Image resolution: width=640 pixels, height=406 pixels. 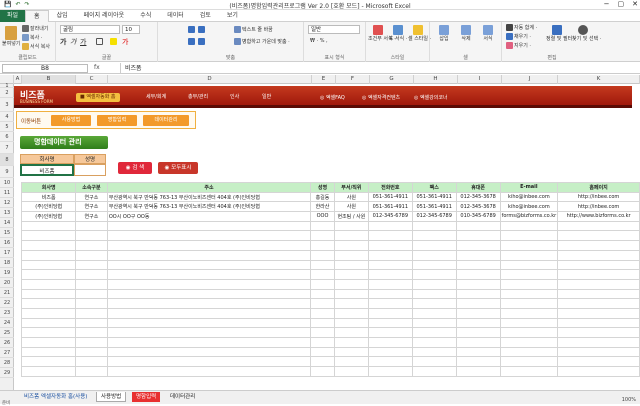 I want to click on table-cell: kiho@inbee.com, so click(x=529, y=207).